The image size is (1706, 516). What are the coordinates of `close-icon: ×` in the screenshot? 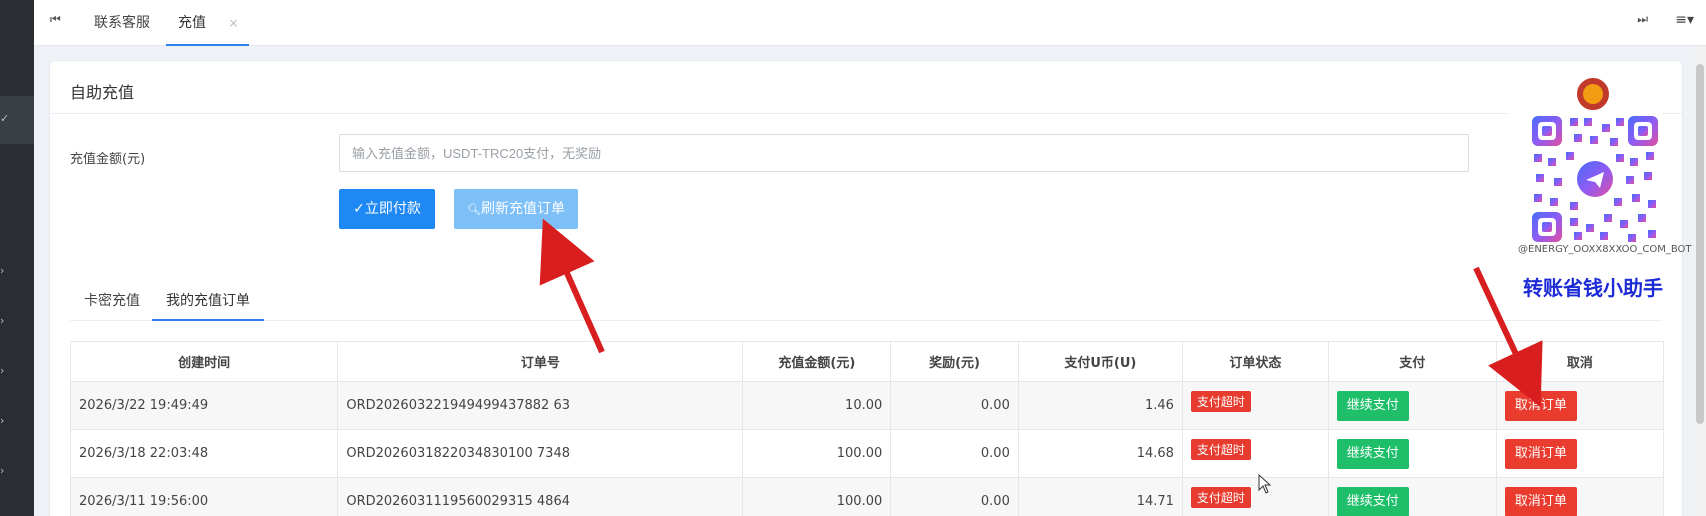 It's located at (233, 23).